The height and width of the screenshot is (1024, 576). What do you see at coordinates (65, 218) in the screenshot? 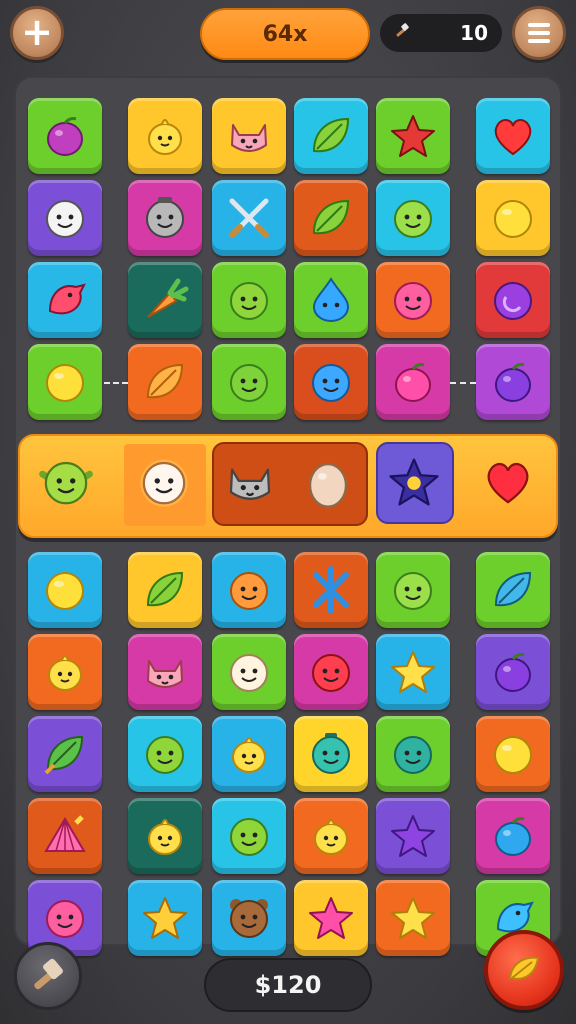
I see `tile-r2-c1` at bounding box center [65, 218].